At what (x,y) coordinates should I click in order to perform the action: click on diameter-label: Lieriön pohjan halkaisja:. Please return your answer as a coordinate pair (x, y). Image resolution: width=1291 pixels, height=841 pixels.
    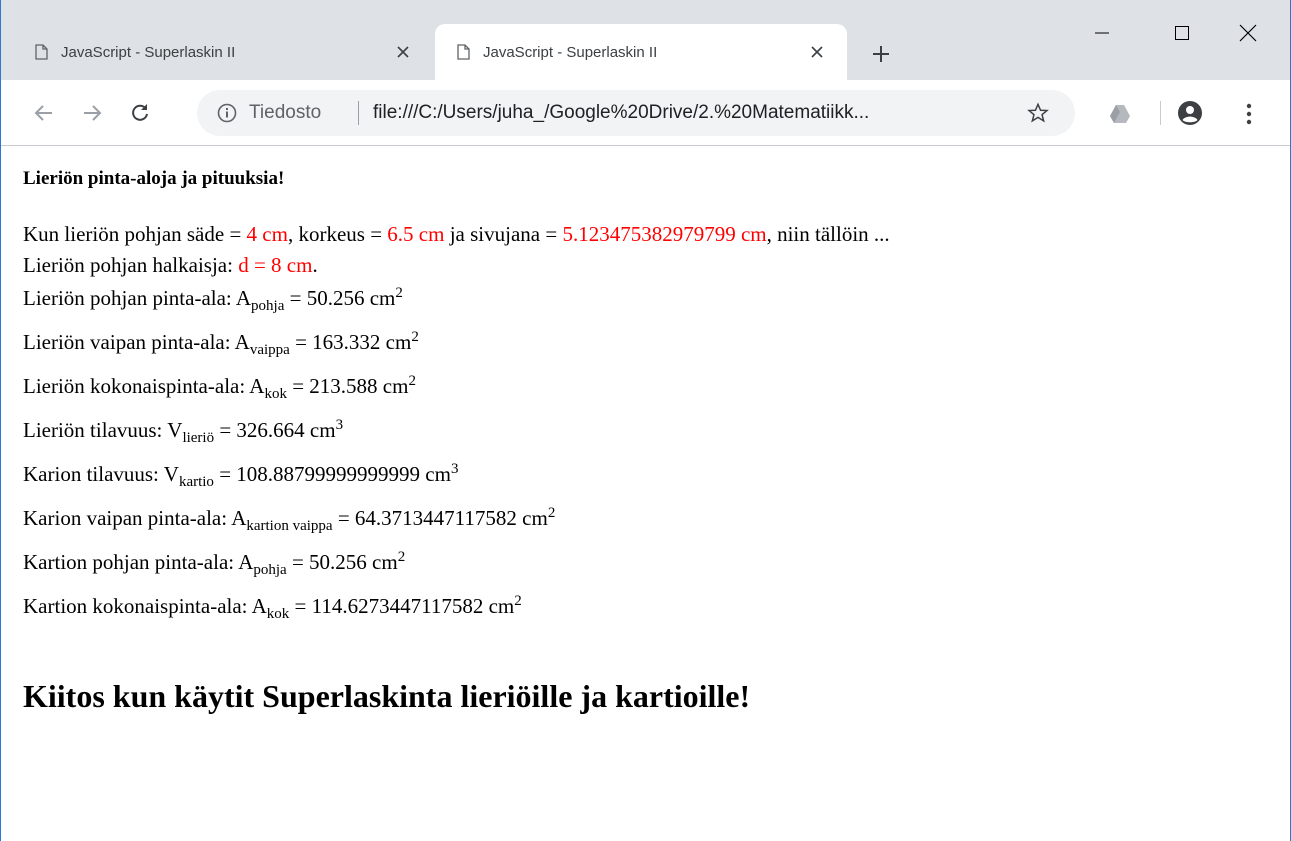
    Looking at the image, I should click on (131, 265).